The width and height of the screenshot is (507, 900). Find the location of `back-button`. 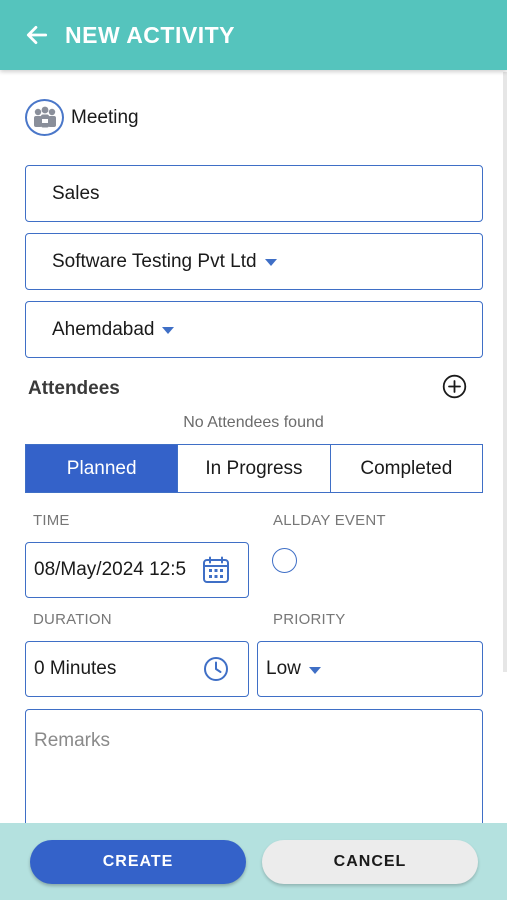

back-button is located at coordinates (37, 35).